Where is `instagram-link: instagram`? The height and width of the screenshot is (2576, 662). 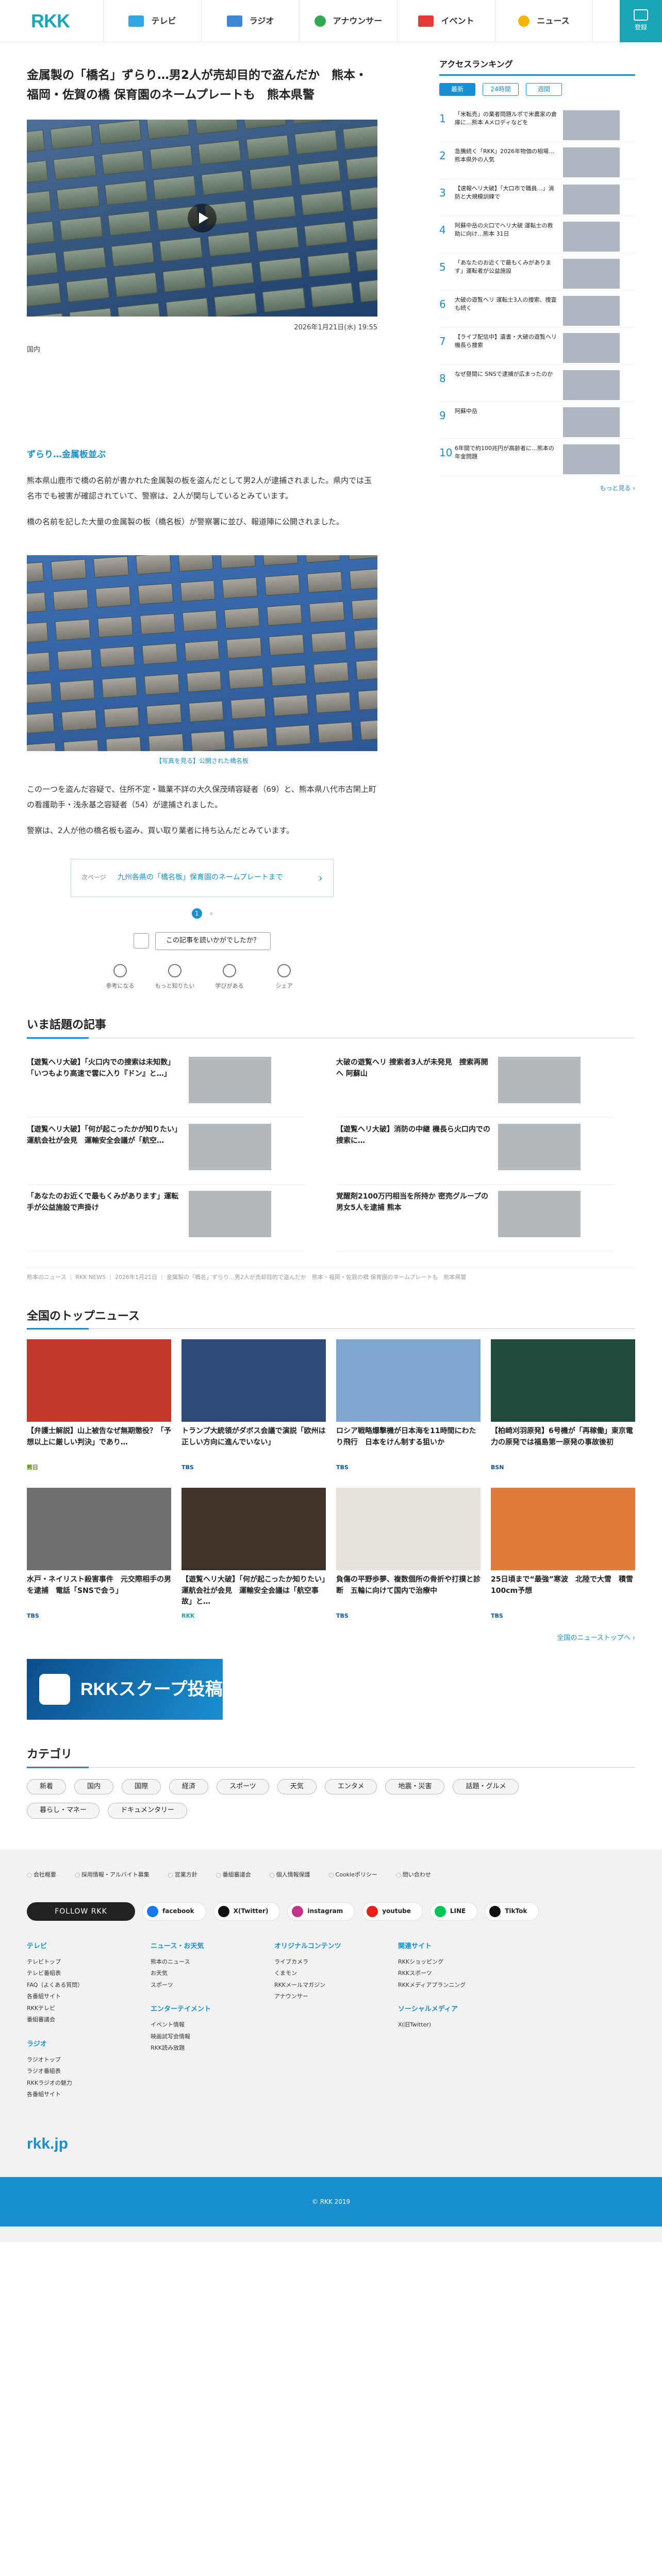 instagram-link: instagram is located at coordinates (321, 1912).